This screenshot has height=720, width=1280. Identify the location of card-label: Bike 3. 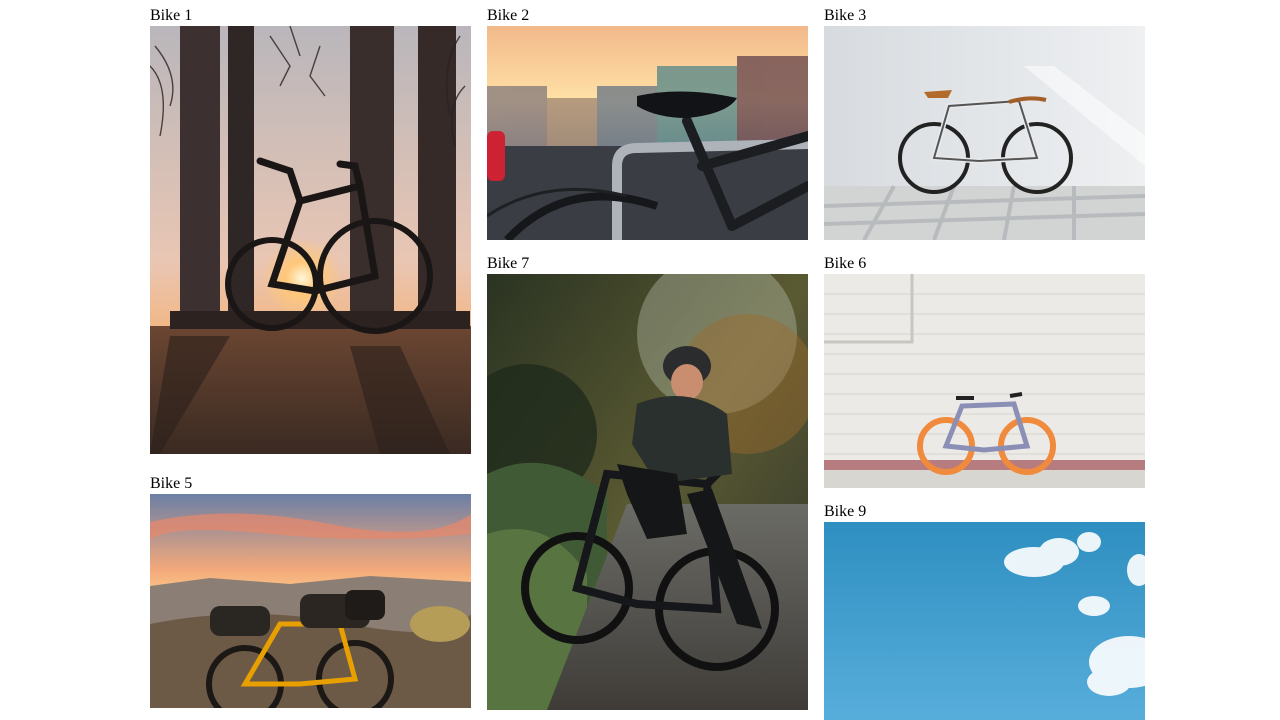
(845, 15).